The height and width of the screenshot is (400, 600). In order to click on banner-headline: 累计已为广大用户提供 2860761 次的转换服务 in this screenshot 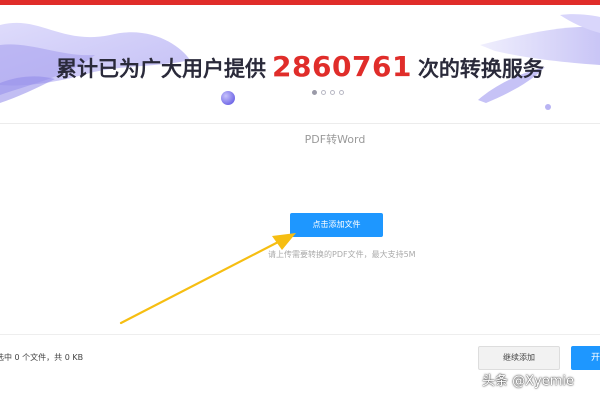, I will do `click(300, 68)`.